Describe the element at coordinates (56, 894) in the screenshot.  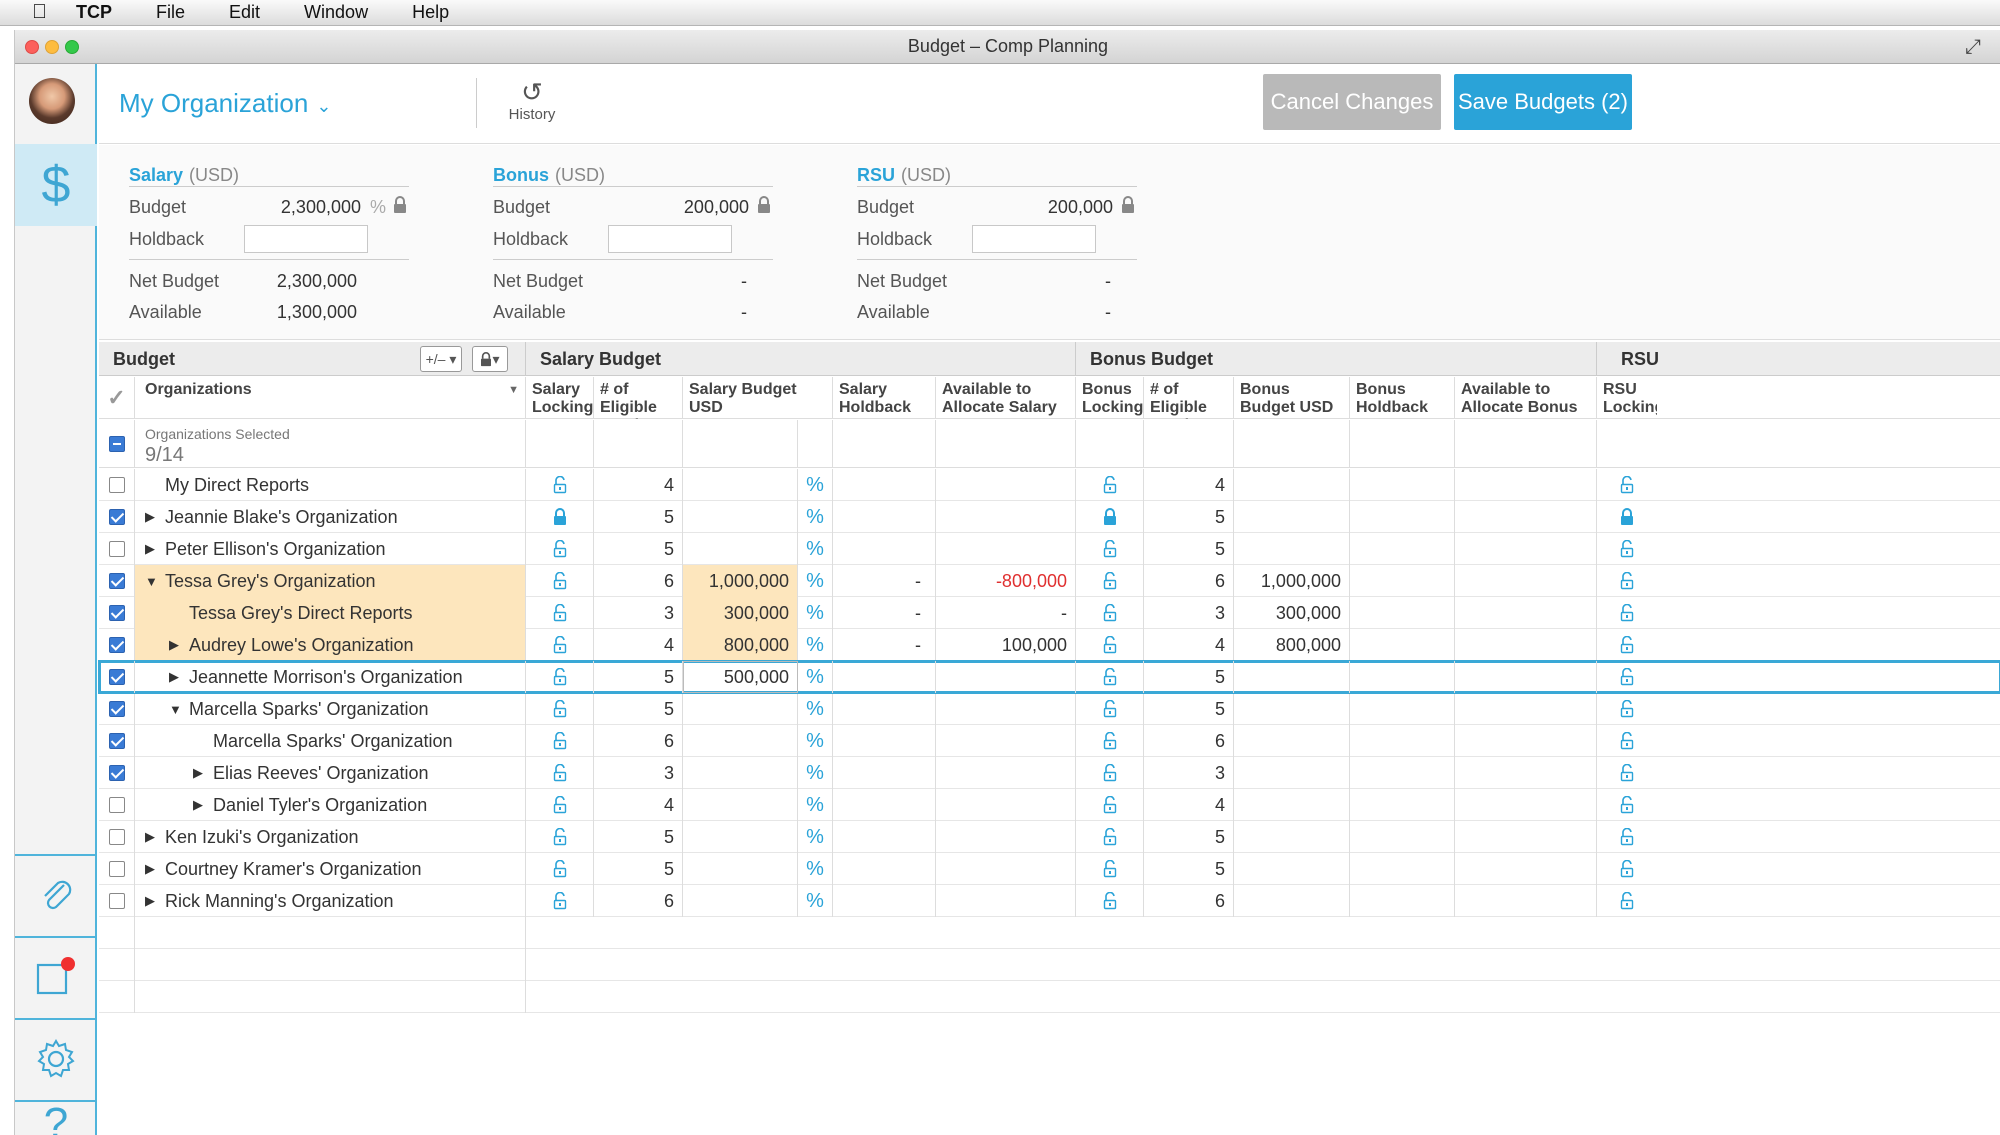
I see `attachment-icon` at that location.